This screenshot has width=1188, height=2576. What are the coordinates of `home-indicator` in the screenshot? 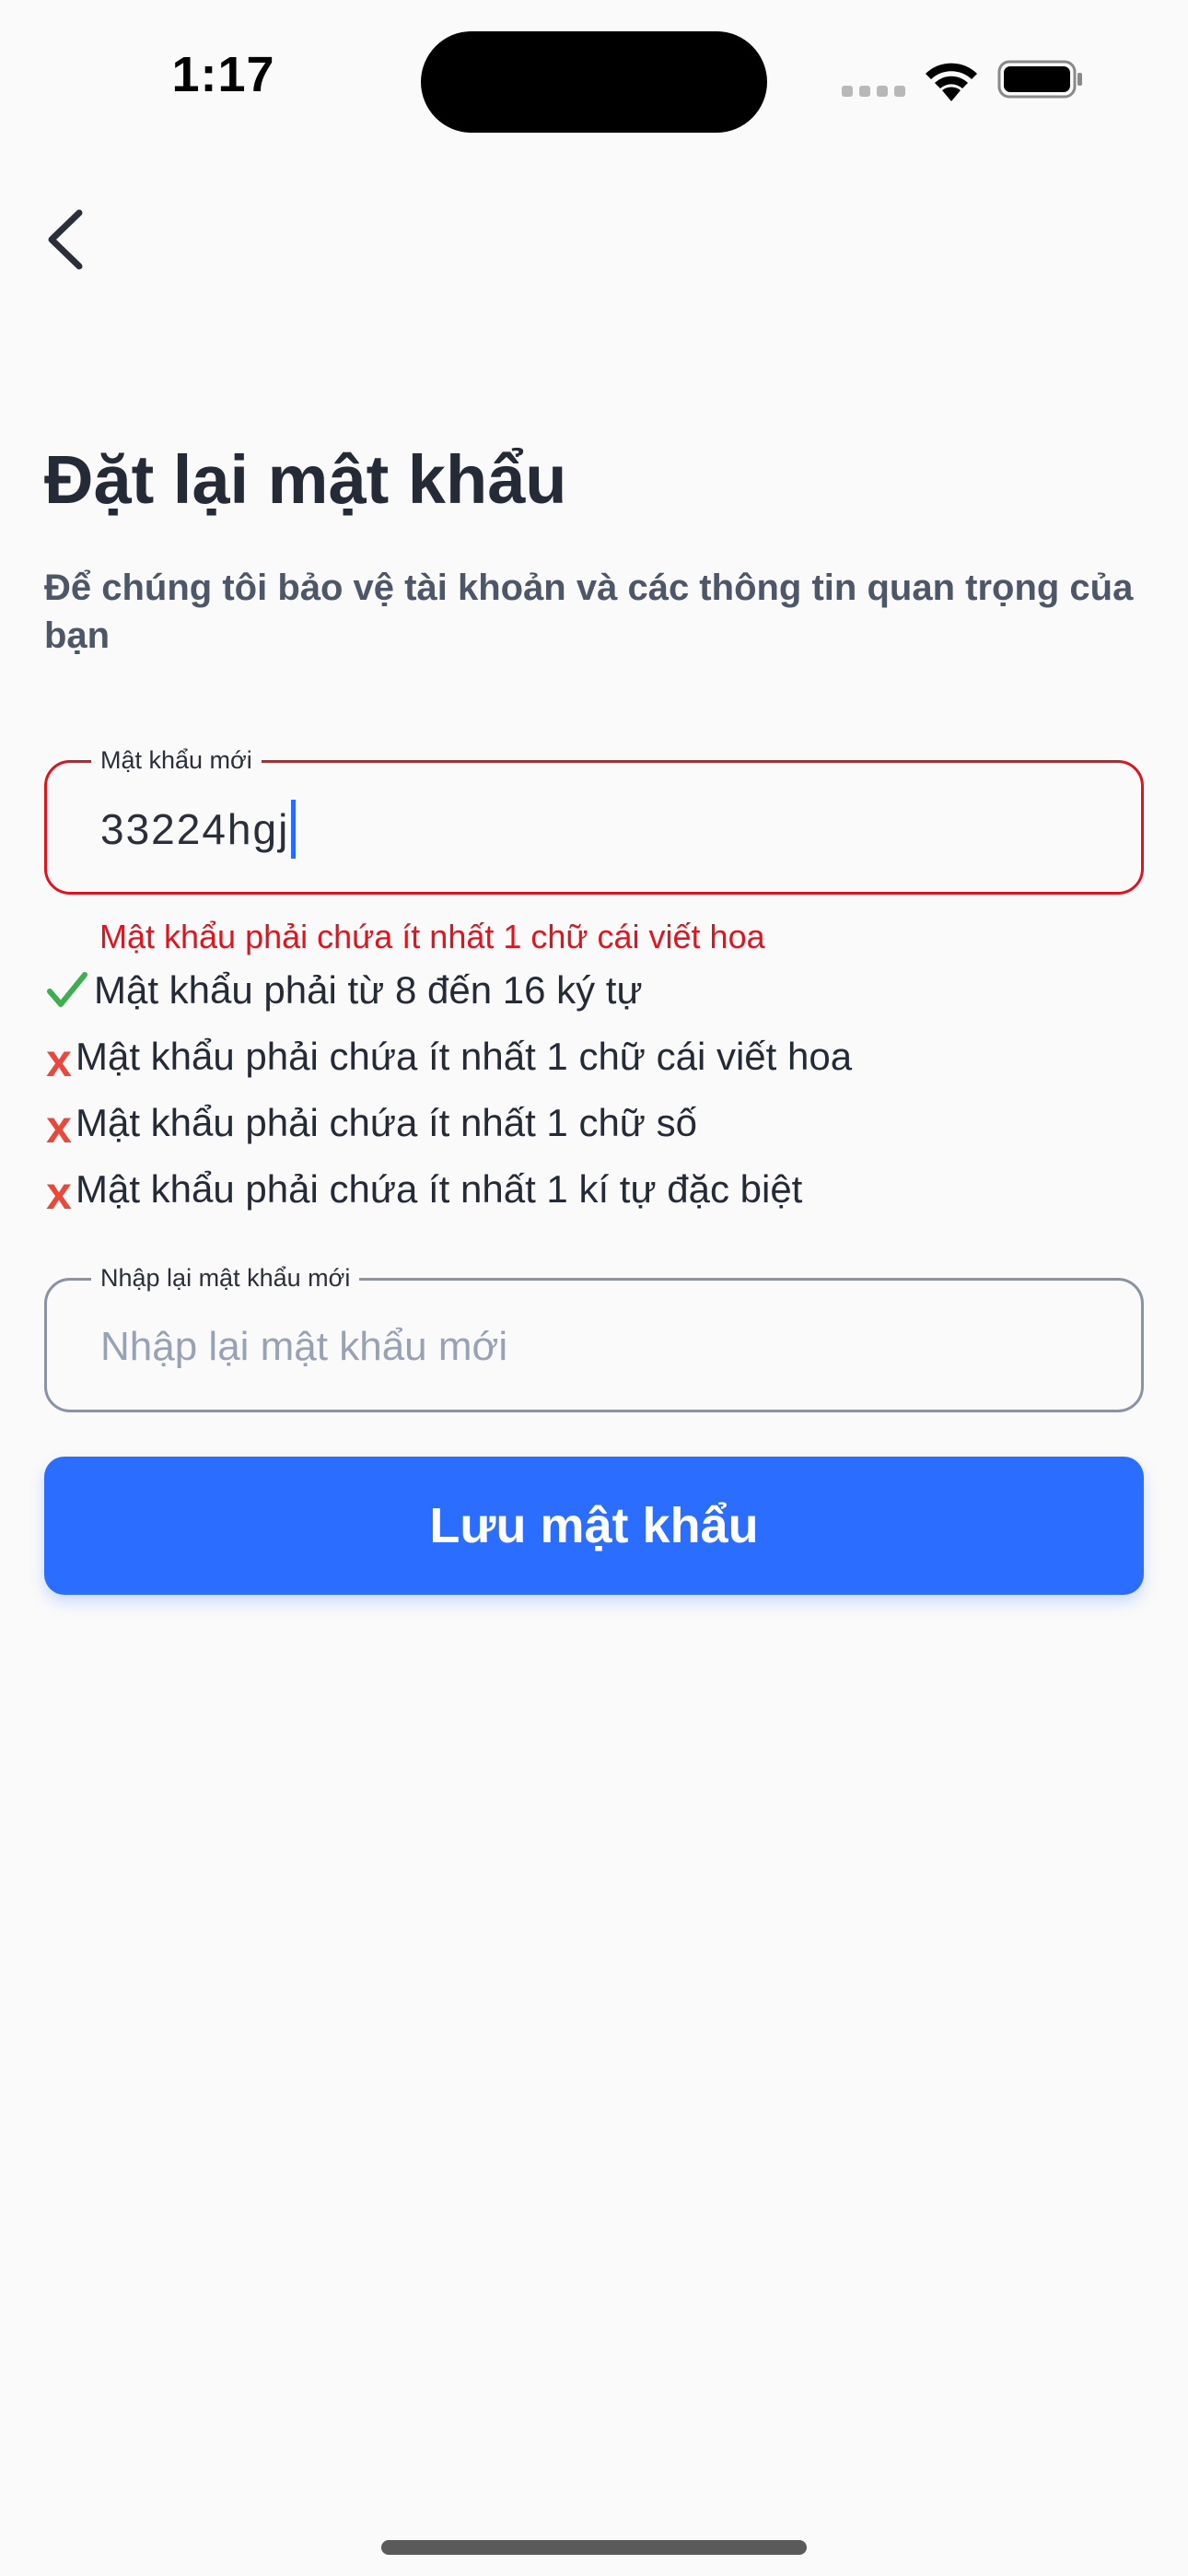 It's located at (594, 2547).